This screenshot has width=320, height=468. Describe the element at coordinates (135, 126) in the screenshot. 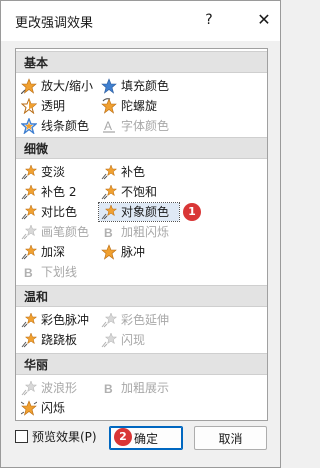

I see `effect-item-font-color: A 字体颜色` at that location.